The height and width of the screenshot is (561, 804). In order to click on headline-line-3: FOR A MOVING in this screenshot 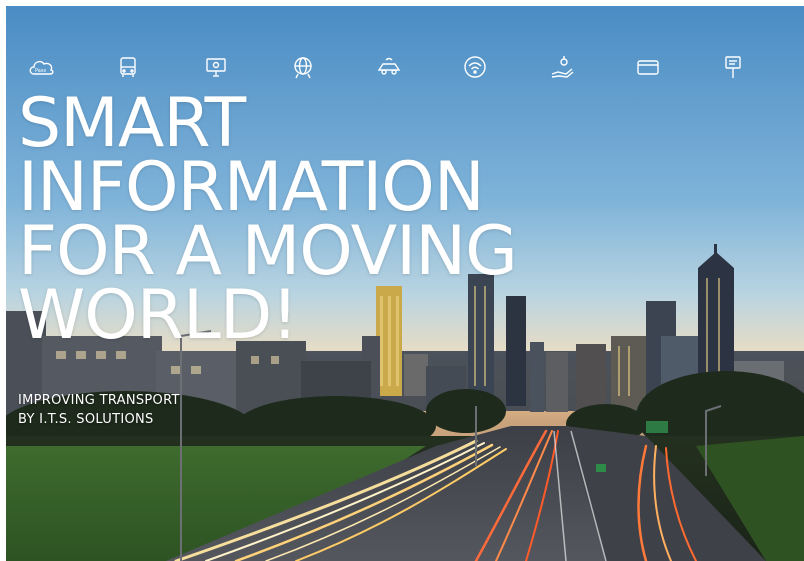, I will do `click(268, 251)`.